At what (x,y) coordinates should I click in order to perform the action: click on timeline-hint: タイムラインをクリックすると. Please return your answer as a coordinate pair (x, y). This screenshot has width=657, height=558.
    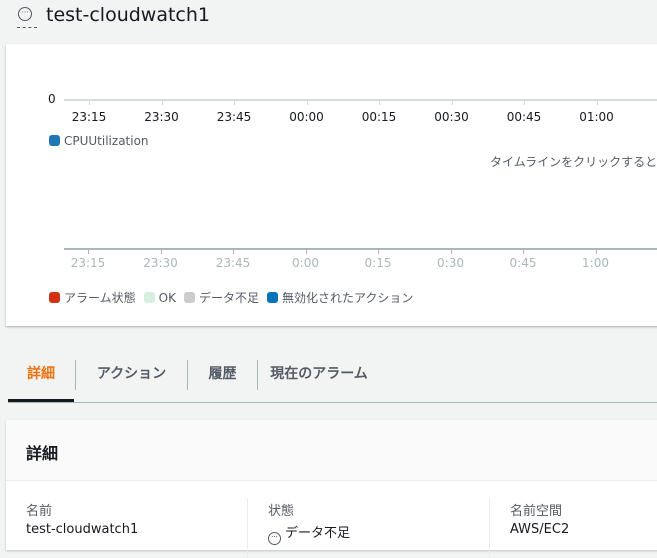
    Looking at the image, I should click on (573, 162).